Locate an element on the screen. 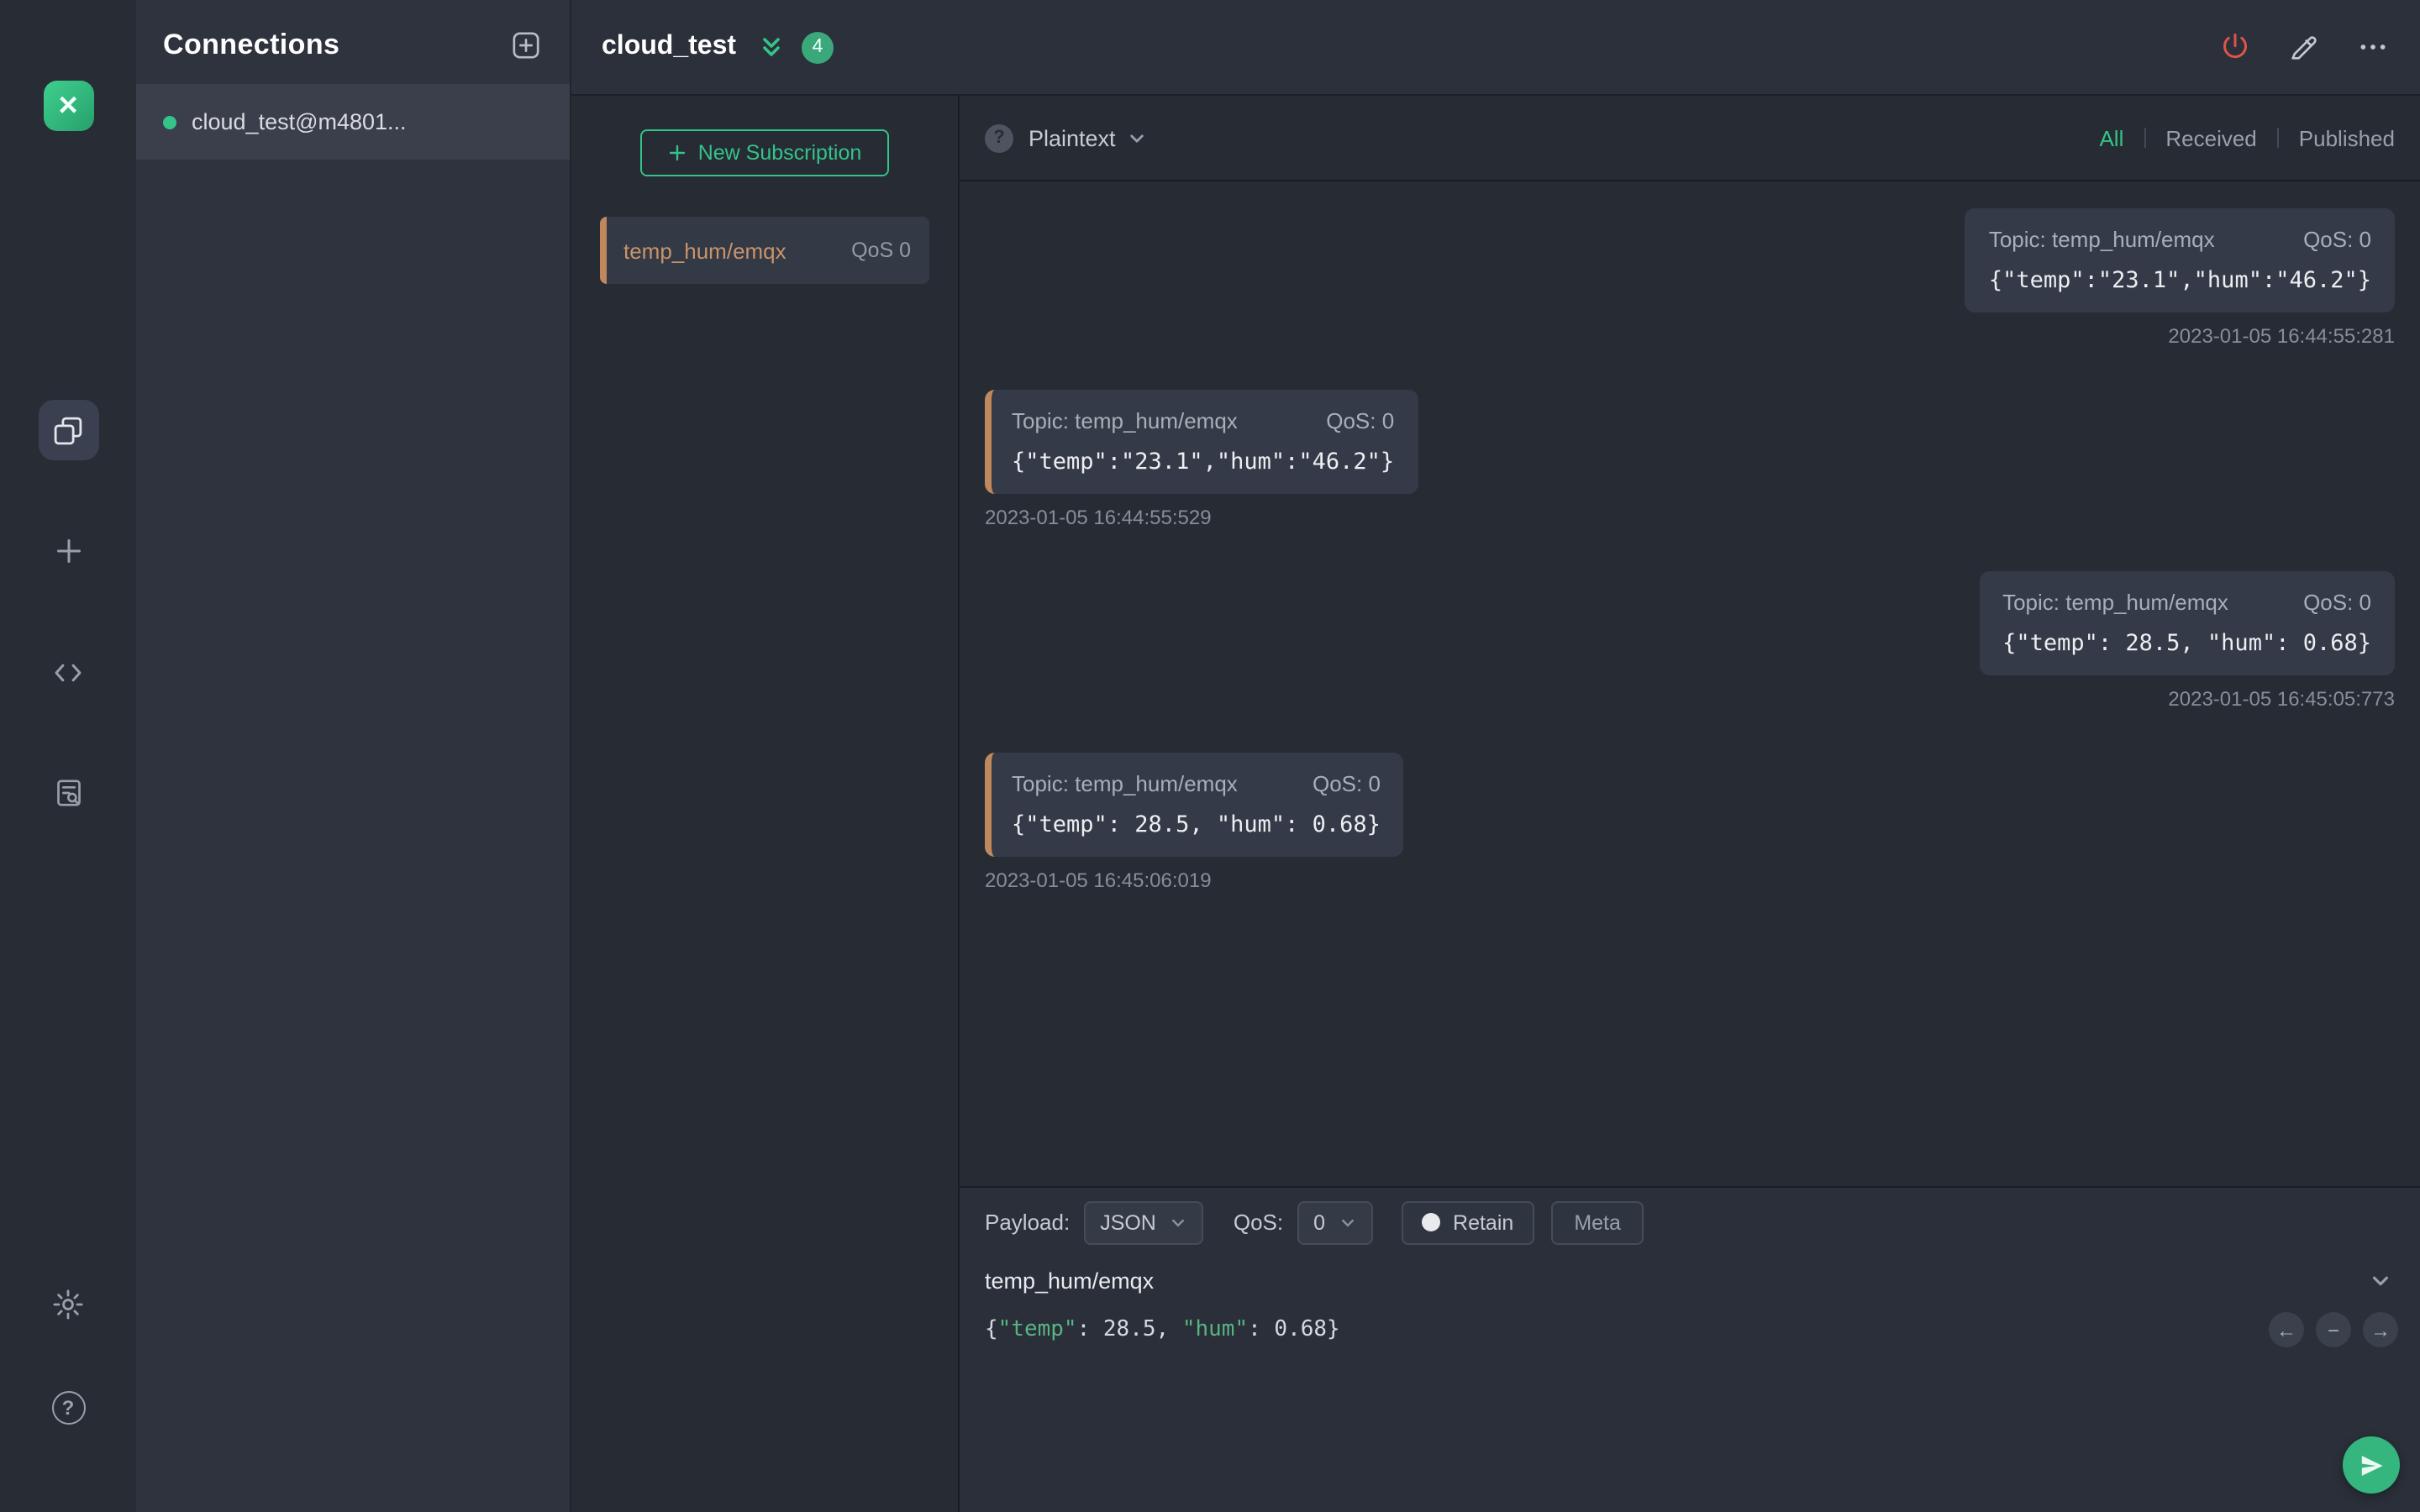 The width and height of the screenshot is (2420, 1512). mqttx-logo: × is located at coordinates (68, 106).